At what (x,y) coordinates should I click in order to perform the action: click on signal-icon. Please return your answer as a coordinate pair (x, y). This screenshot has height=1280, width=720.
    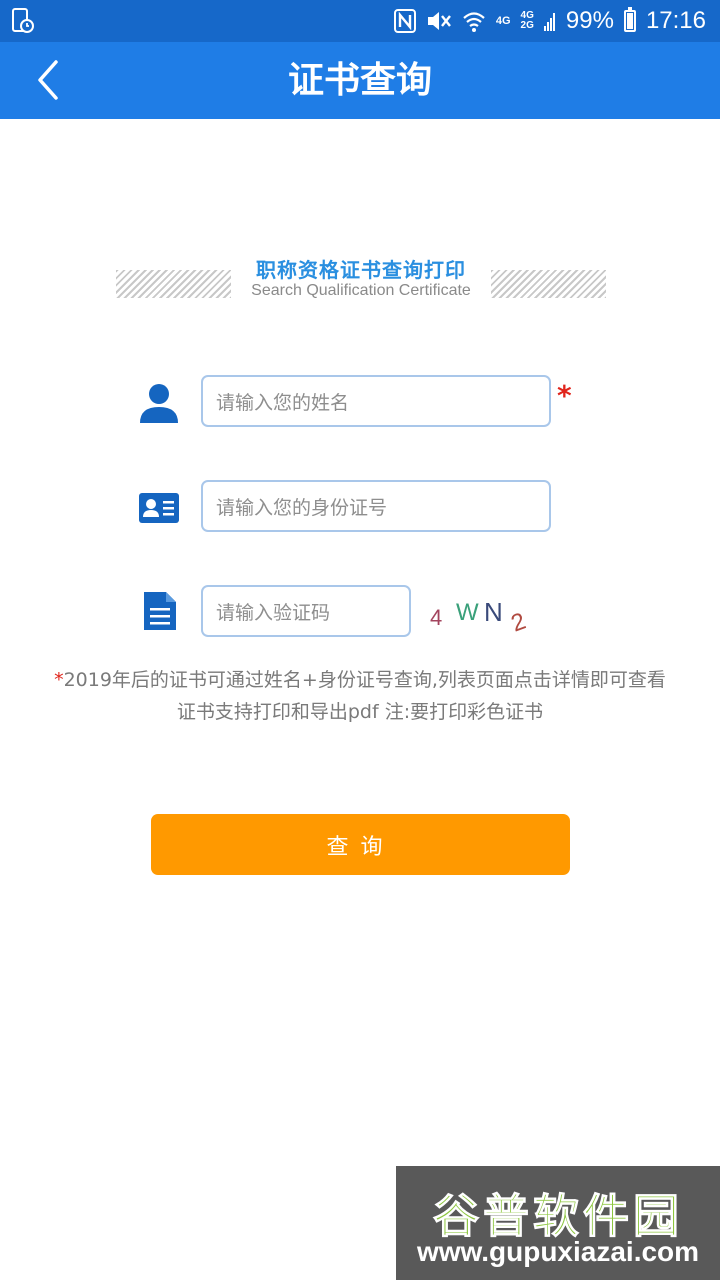
    Looking at the image, I should click on (549, 22).